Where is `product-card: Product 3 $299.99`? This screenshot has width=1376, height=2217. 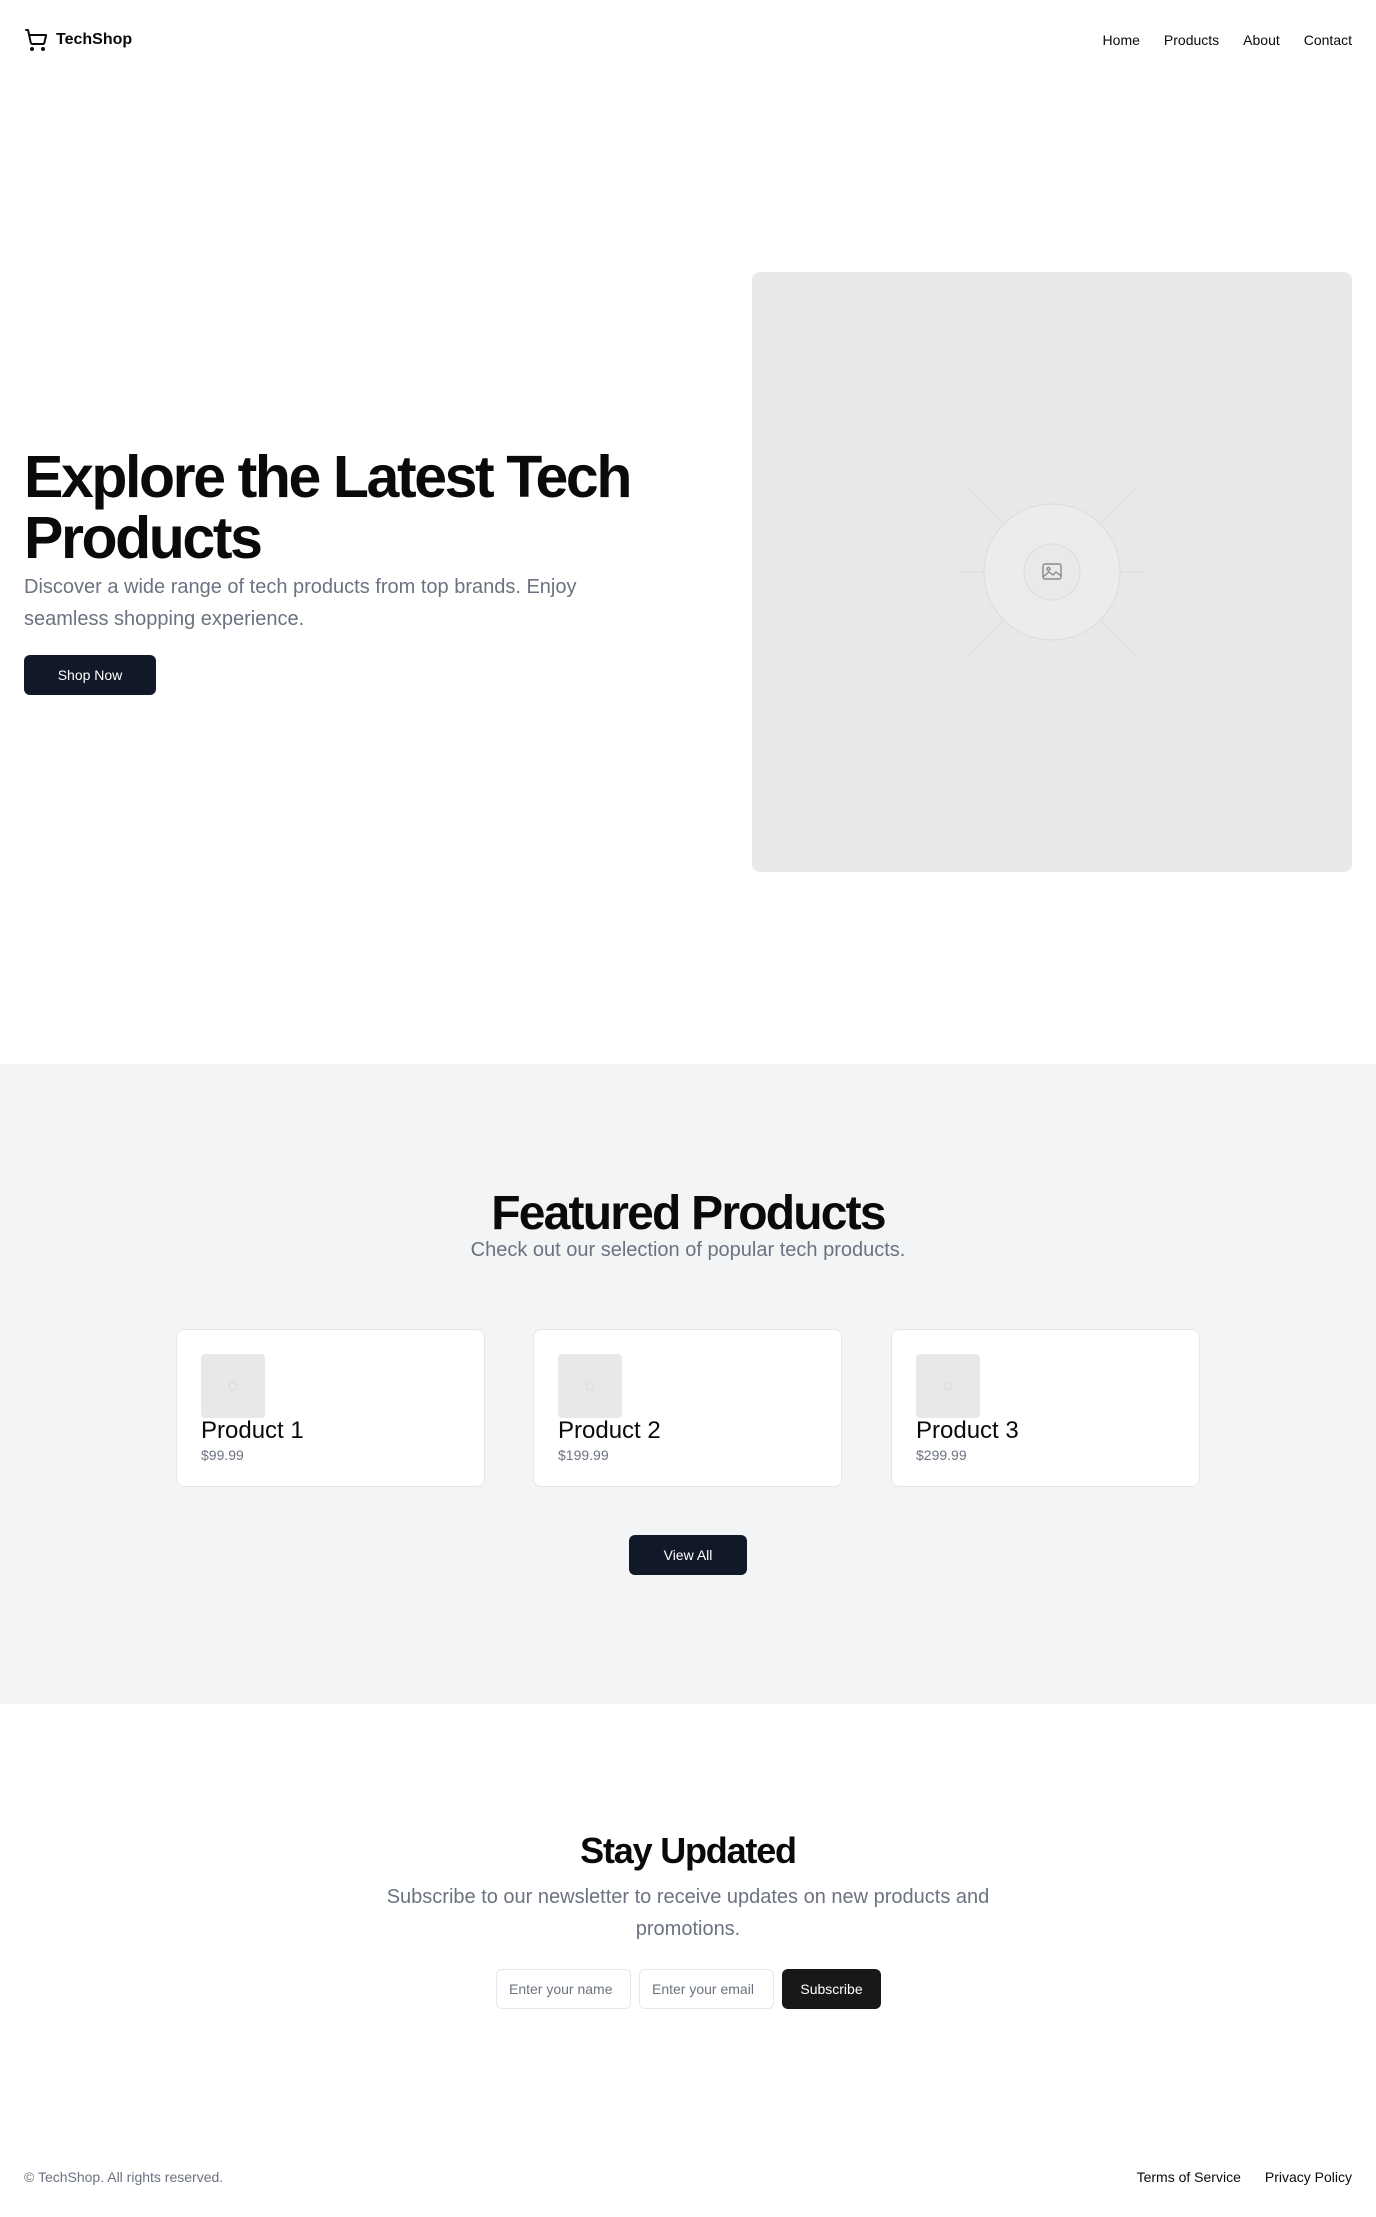 product-card: Product 3 $299.99 is located at coordinates (1045, 1408).